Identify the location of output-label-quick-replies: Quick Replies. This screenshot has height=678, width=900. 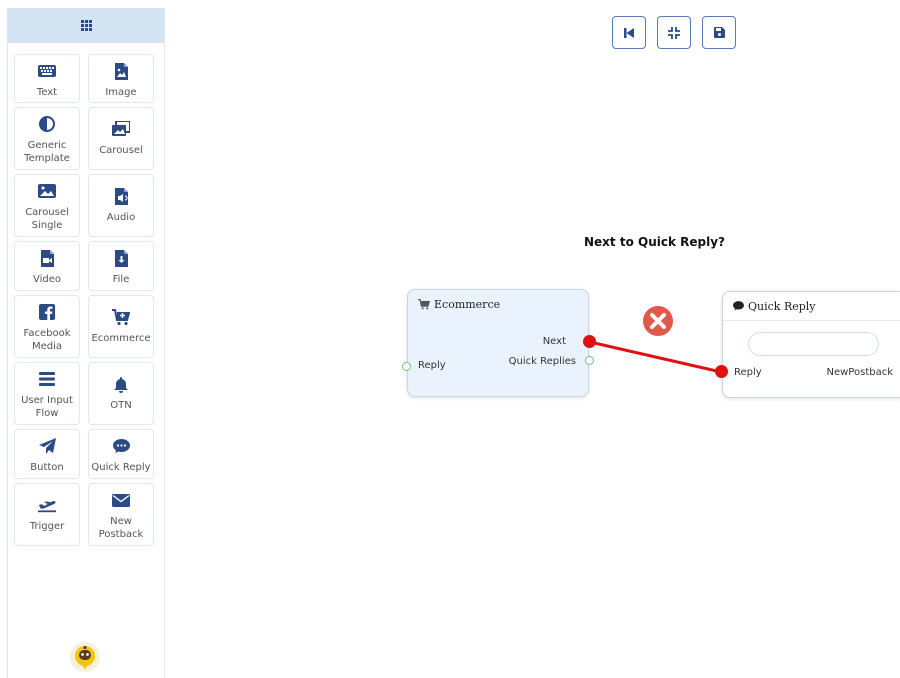
(542, 361).